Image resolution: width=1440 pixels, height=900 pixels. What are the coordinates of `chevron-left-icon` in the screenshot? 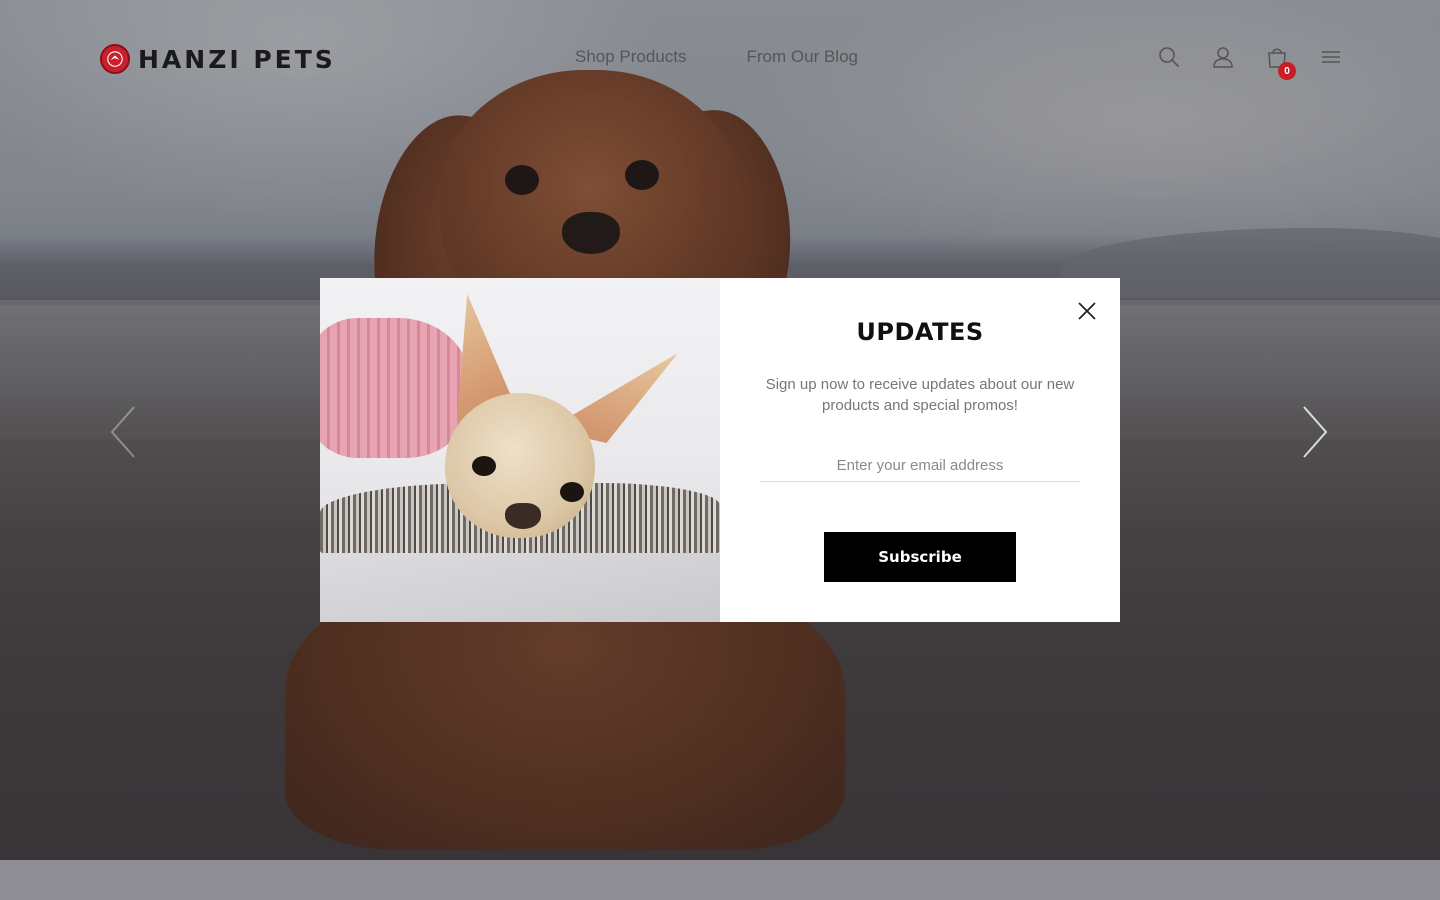 It's located at (122, 432).